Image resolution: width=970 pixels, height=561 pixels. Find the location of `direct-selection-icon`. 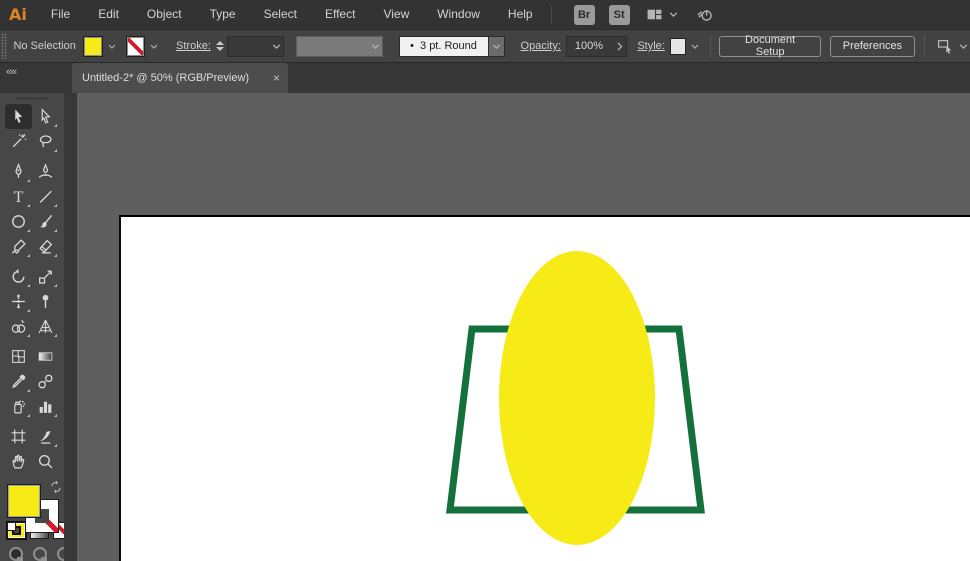

direct-selection-icon is located at coordinates (45, 116).